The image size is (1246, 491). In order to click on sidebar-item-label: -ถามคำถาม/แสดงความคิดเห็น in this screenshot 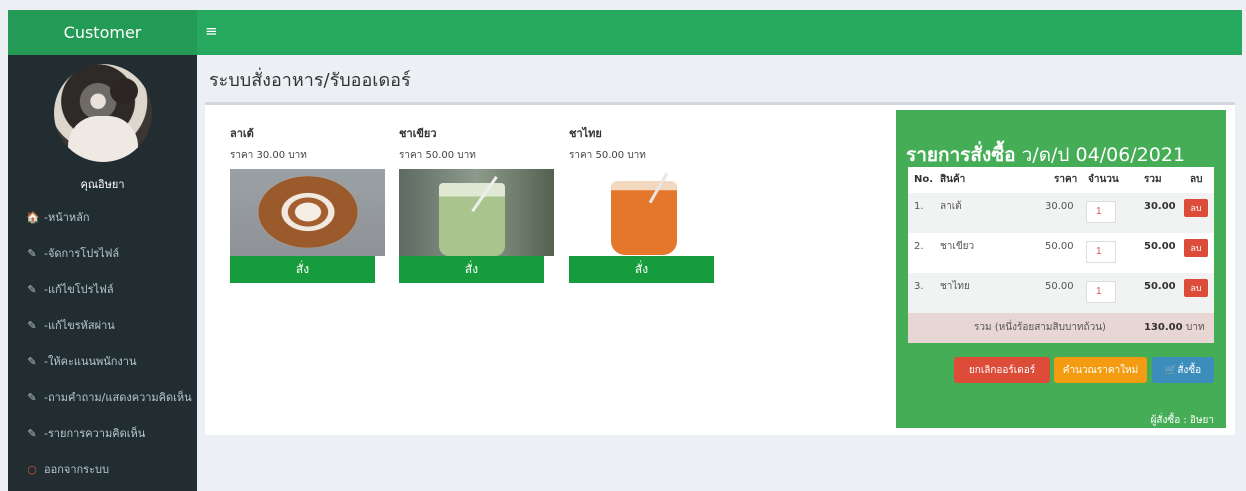, I will do `click(118, 397)`.